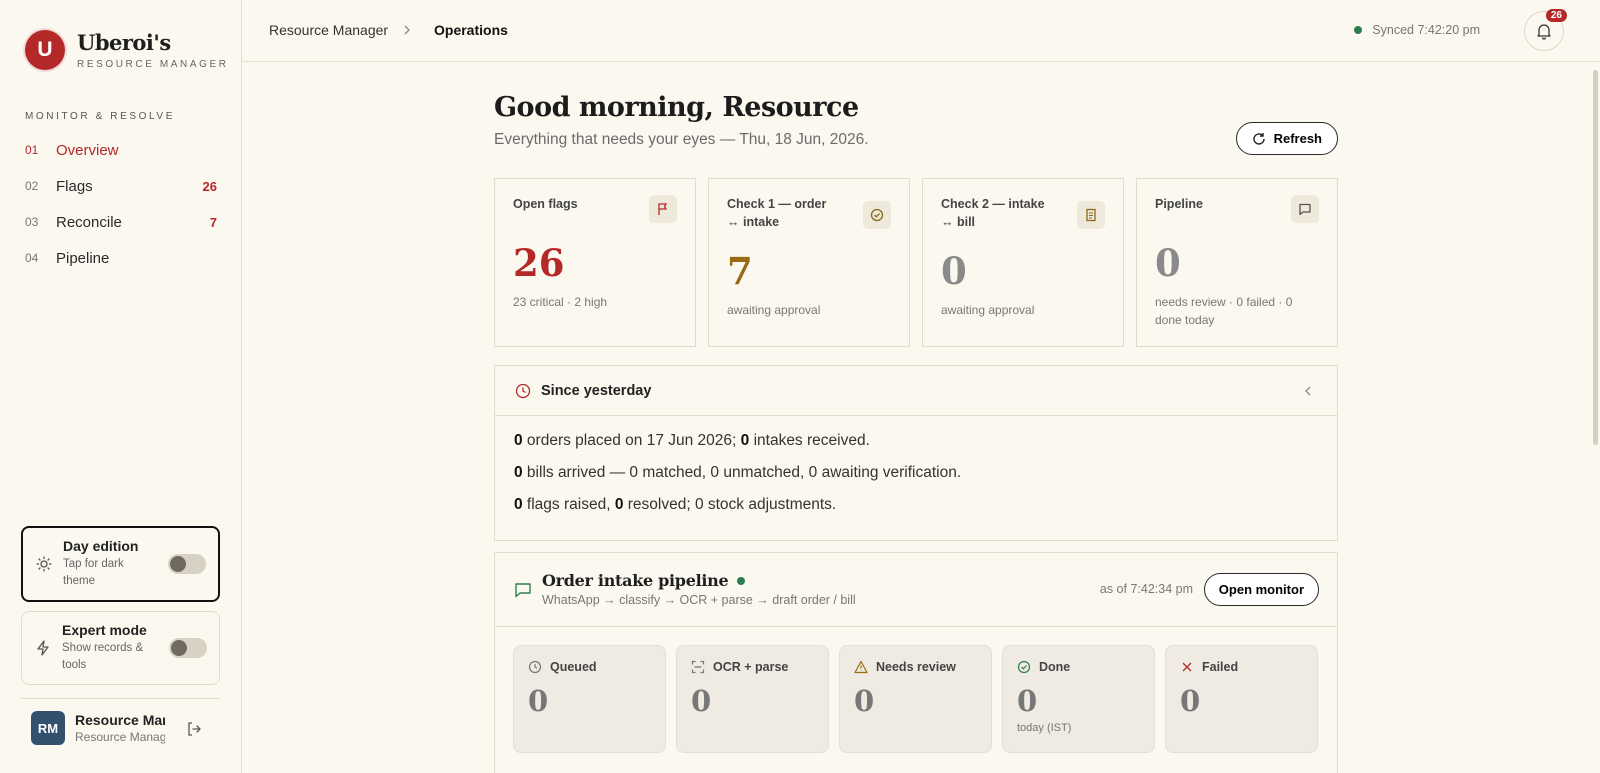 The height and width of the screenshot is (773, 1600). I want to click on live-dot, so click(741, 580).